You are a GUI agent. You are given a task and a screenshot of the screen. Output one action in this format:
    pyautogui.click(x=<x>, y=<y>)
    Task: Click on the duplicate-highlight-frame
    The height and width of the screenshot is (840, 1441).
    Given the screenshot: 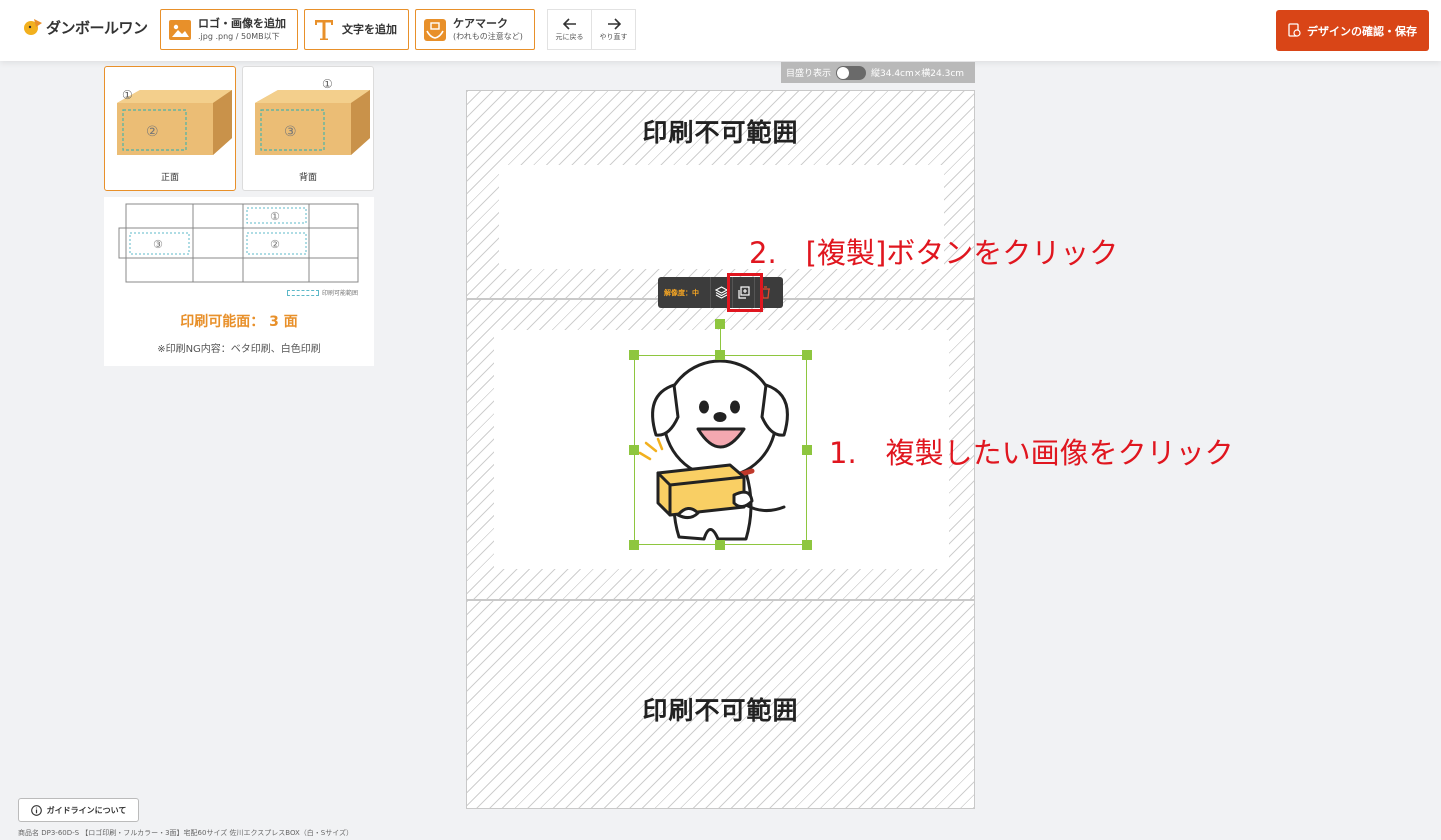 What is the action you would take?
    pyautogui.click(x=745, y=292)
    